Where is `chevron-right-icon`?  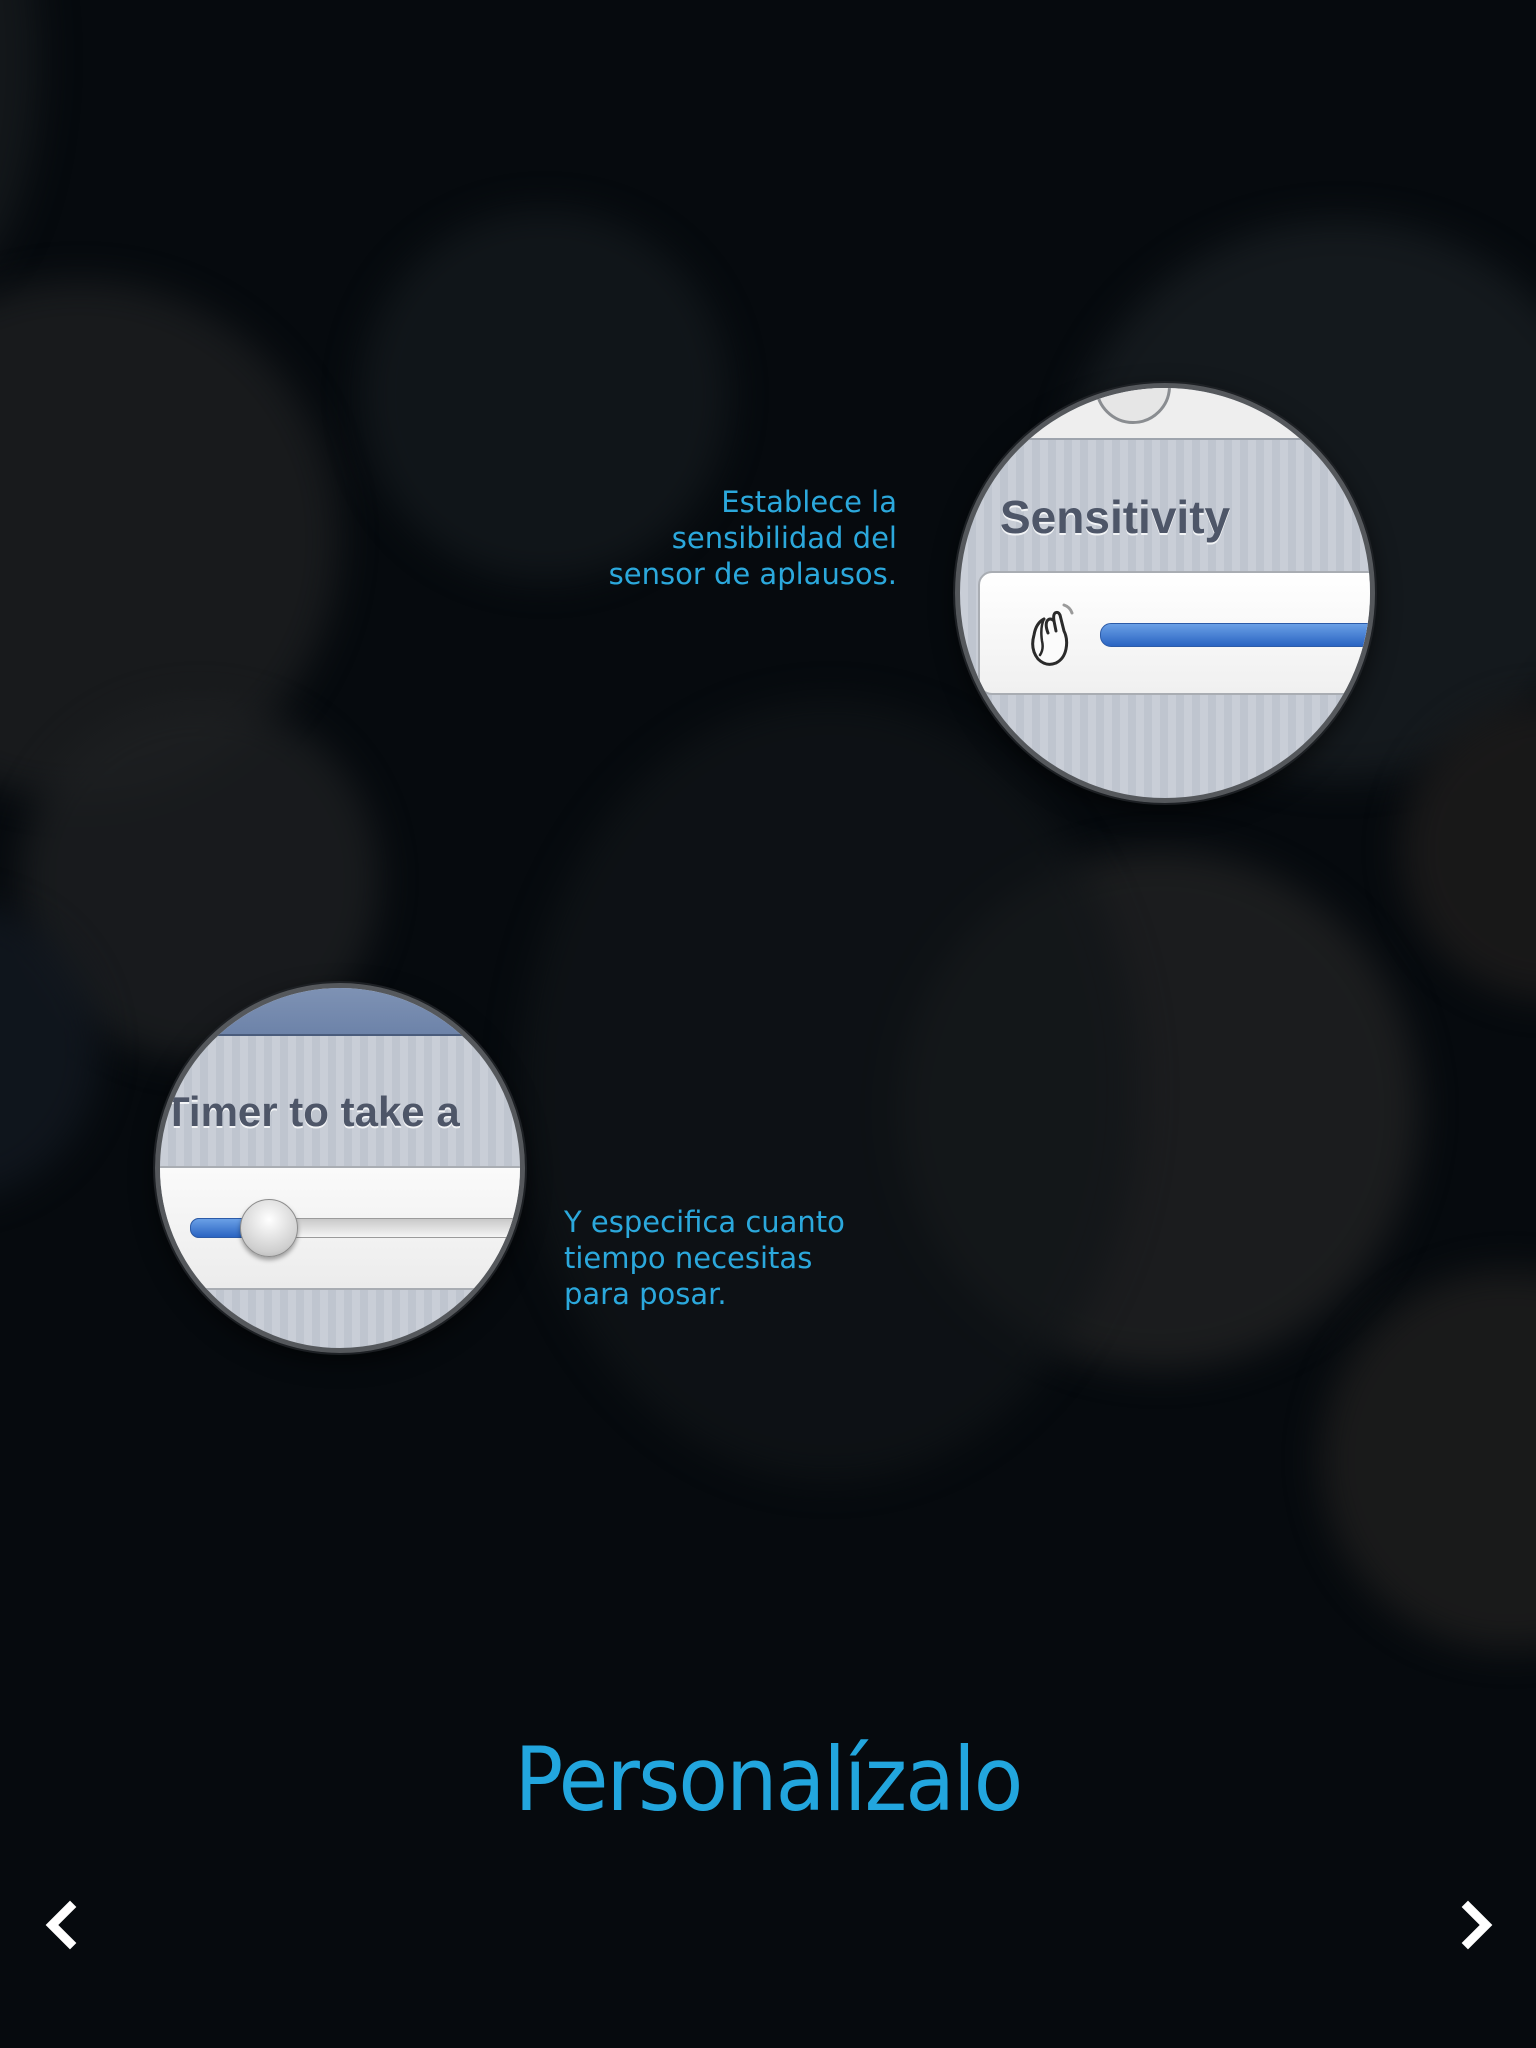
chevron-right-icon is located at coordinates (1477, 1925).